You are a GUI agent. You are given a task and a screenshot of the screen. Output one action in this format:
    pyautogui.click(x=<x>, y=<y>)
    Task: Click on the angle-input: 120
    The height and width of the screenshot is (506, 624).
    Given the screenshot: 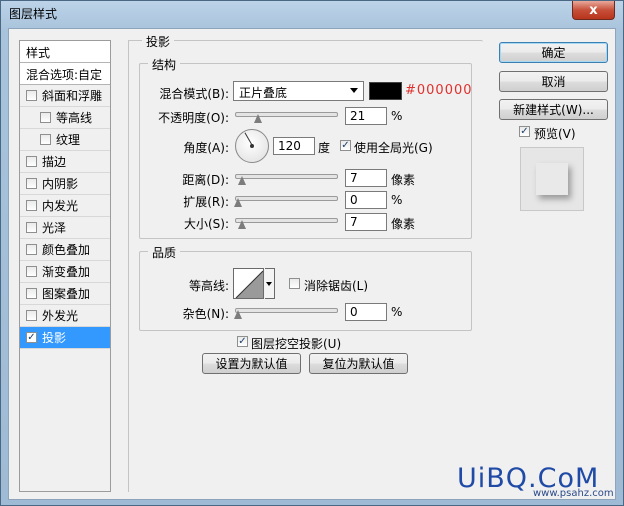 What is the action you would take?
    pyautogui.click(x=294, y=146)
    